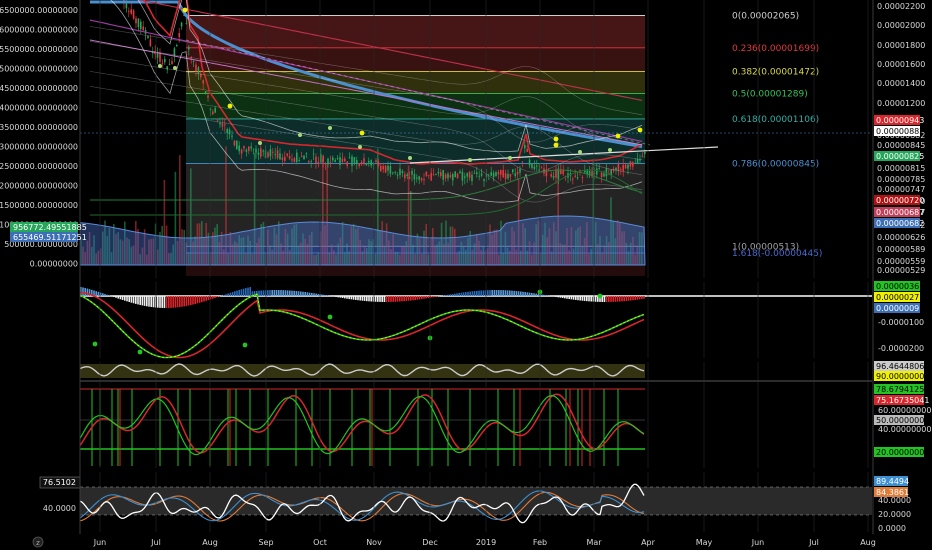  Describe the element at coordinates (39, 166) in the screenshot. I see `volume-axis-label: 2500000.00000000` at that location.